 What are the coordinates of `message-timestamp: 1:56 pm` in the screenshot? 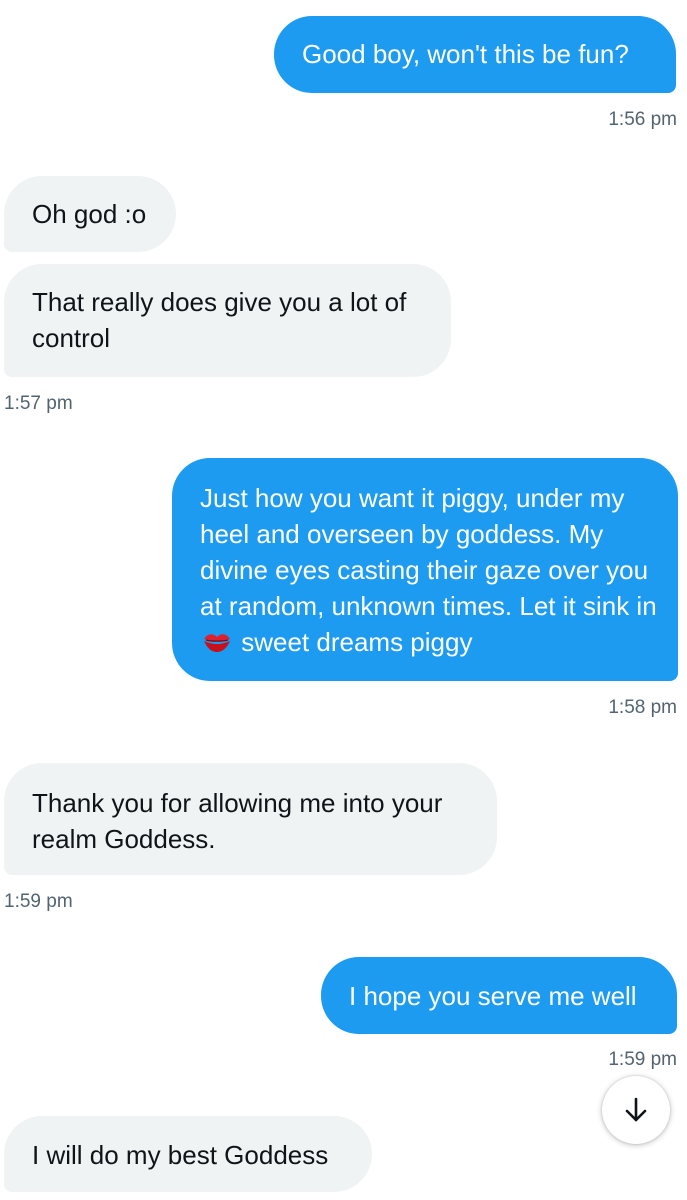 It's located at (642, 119).